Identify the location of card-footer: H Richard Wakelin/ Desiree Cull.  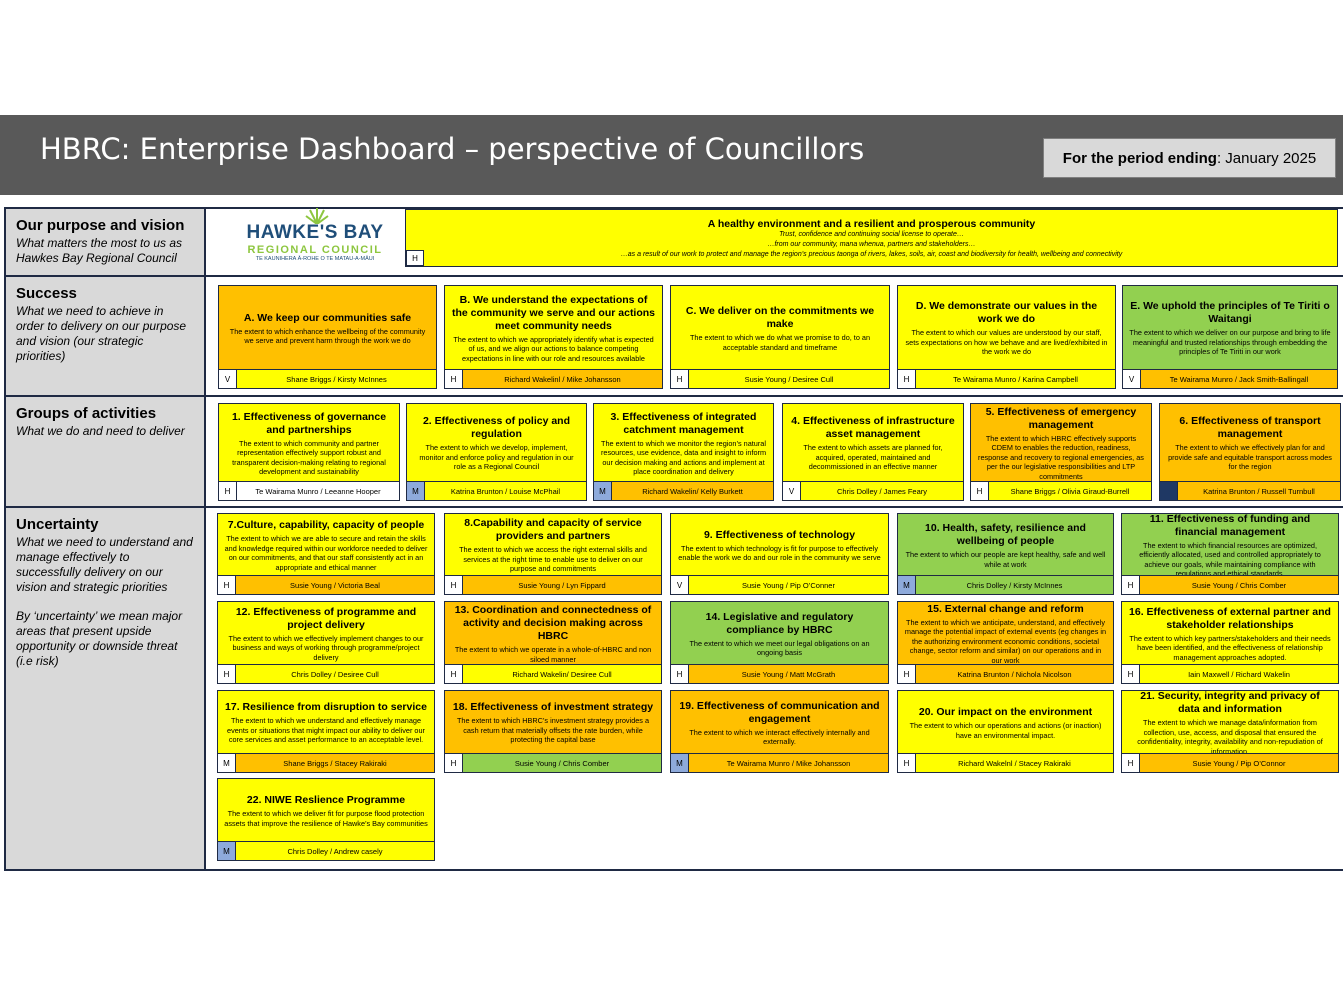
(553, 673).